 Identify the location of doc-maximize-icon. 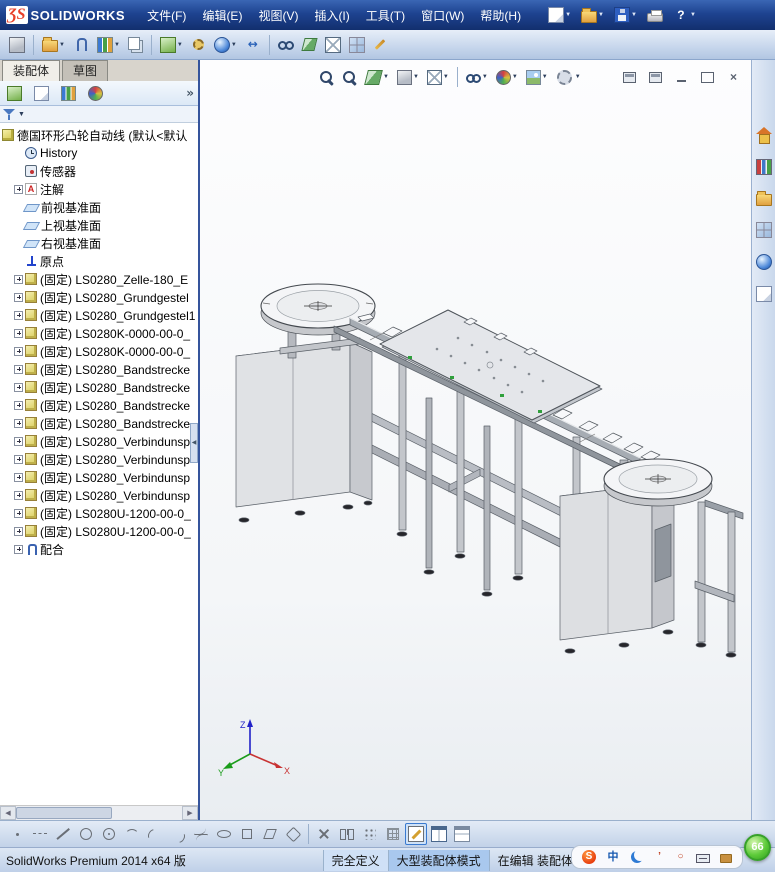
(707, 77).